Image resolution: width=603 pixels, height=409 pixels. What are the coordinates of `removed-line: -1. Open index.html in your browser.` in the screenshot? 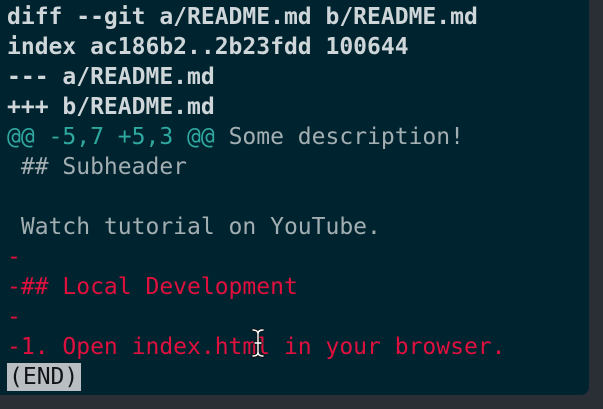 It's located at (256, 347).